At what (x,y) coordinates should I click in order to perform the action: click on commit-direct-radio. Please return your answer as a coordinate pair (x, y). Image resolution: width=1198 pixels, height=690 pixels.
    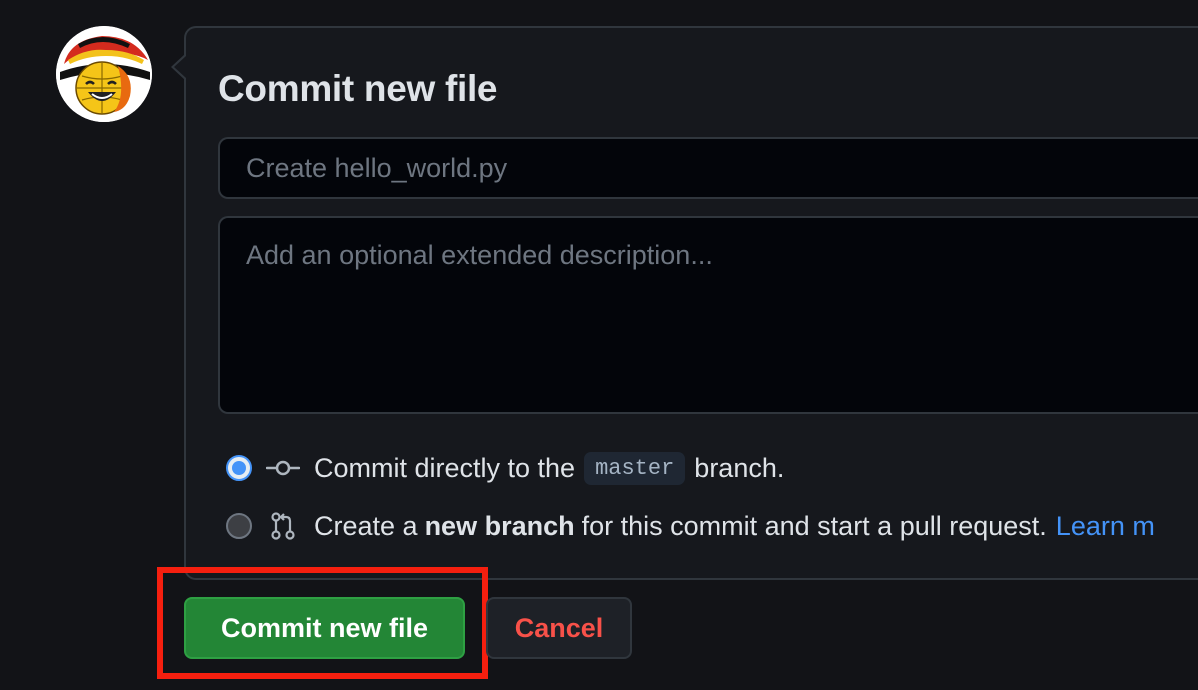
    Looking at the image, I should click on (239, 468).